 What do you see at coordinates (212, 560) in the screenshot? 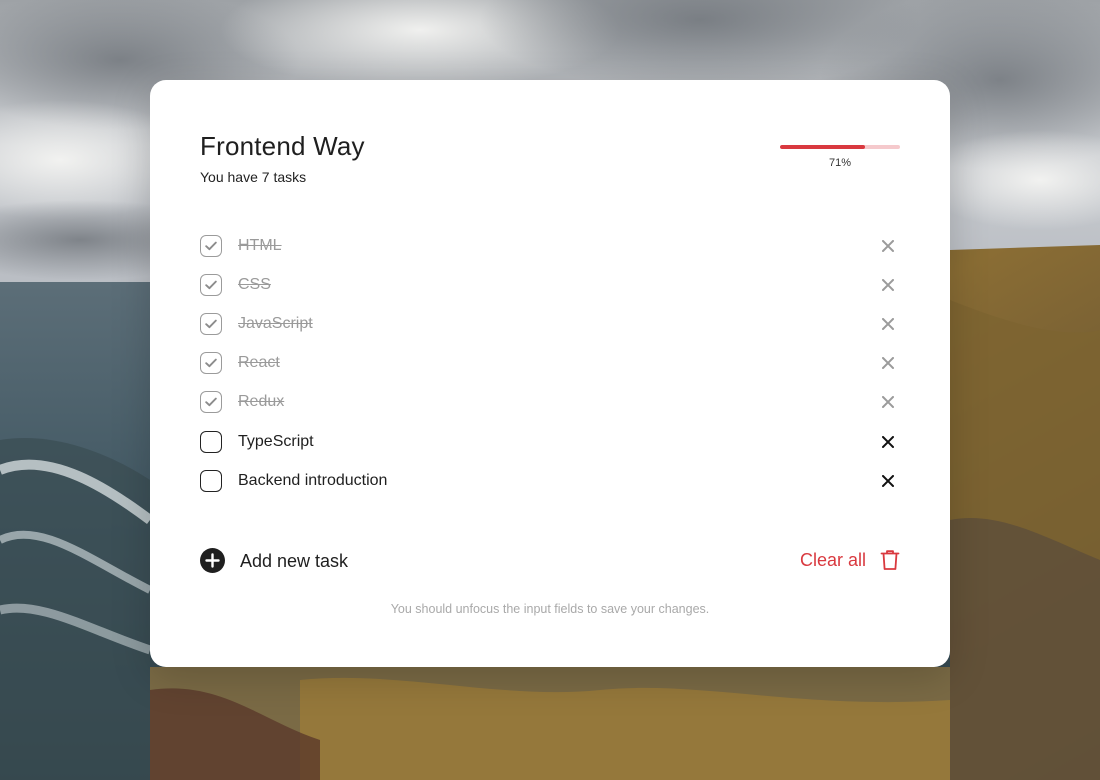
I see `plus-circle-icon` at bounding box center [212, 560].